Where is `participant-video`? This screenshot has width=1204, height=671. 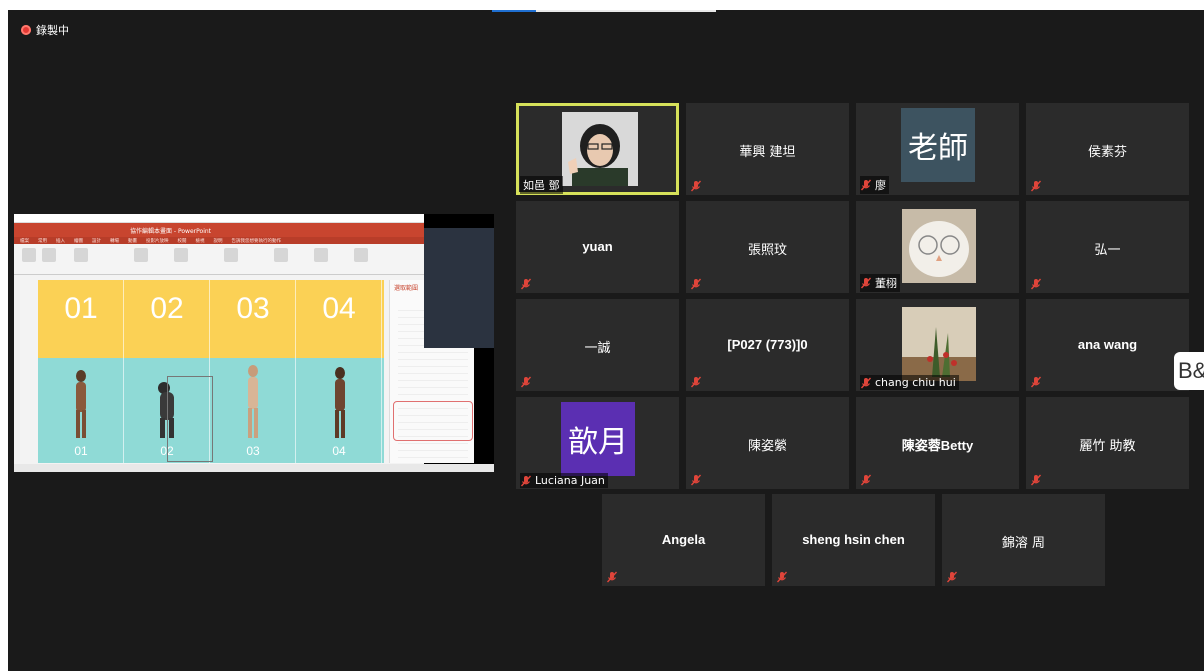
participant-video is located at coordinates (600, 149).